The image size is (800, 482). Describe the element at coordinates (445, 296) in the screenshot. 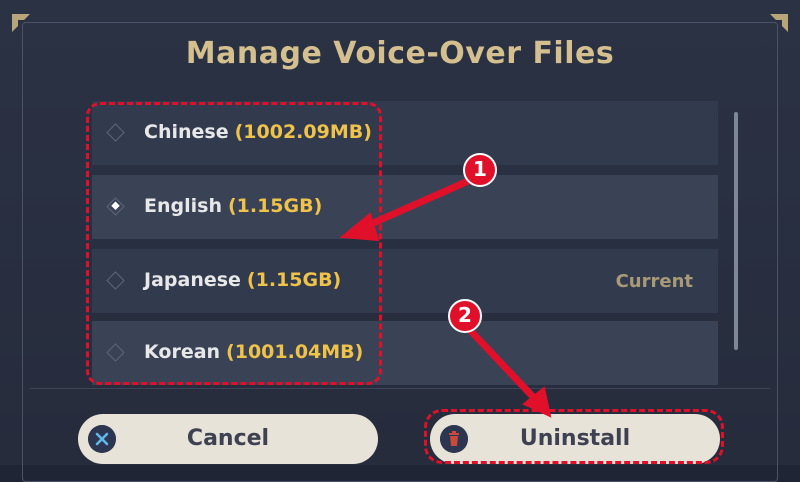

I see `annotation-arrows` at that location.